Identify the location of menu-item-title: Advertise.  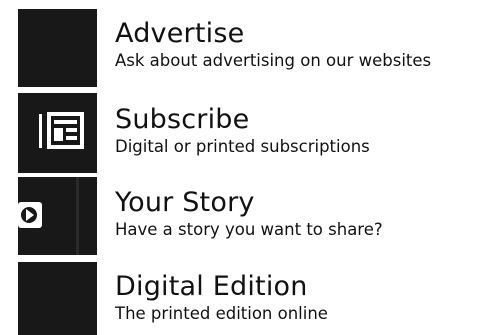
(180, 33).